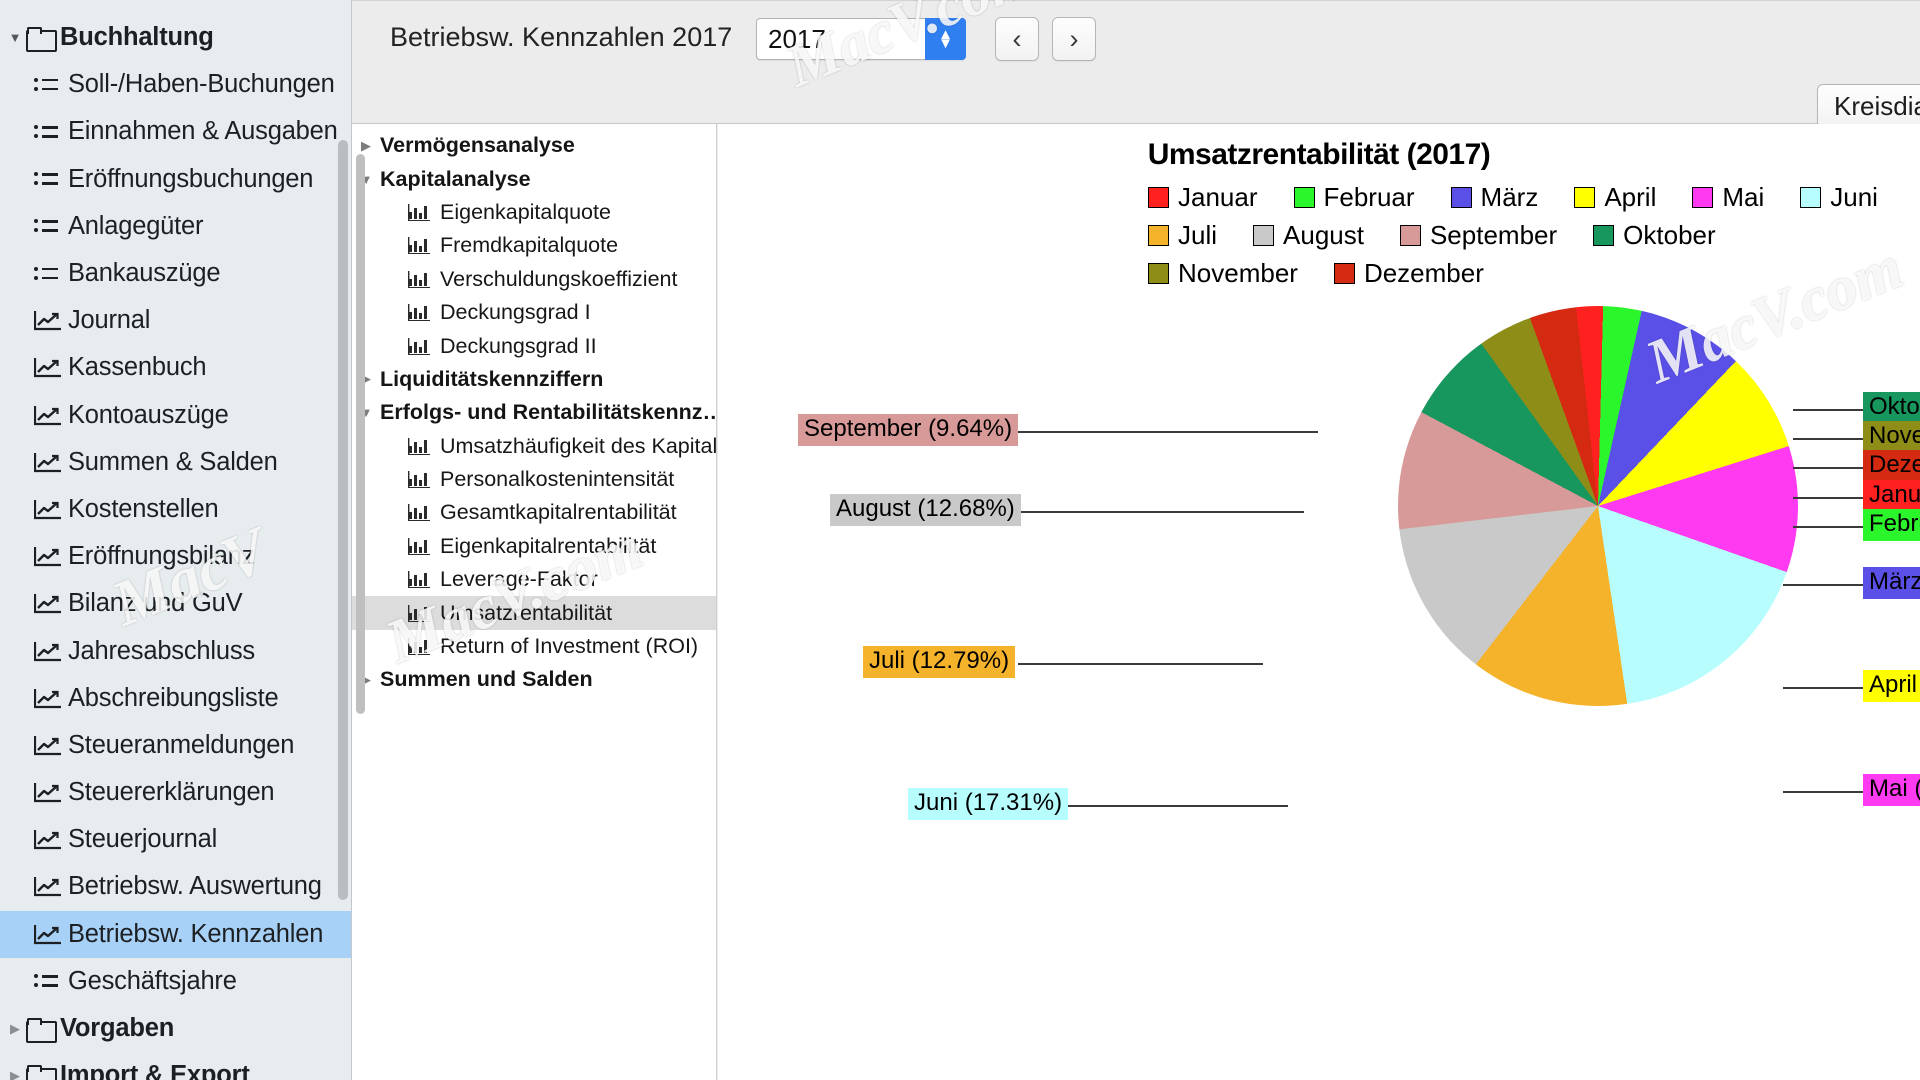  I want to click on sidebar-item-steuererkl-rungen: Steuererklärungen, so click(176, 792).